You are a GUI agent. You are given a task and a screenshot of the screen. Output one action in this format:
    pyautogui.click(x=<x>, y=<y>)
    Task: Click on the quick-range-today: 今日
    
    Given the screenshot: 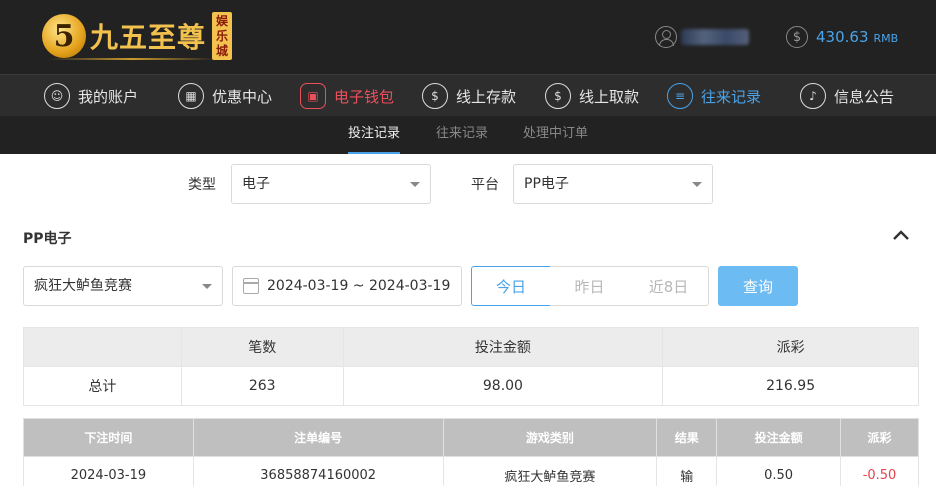 What is the action you would take?
    pyautogui.click(x=511, y=286)
    